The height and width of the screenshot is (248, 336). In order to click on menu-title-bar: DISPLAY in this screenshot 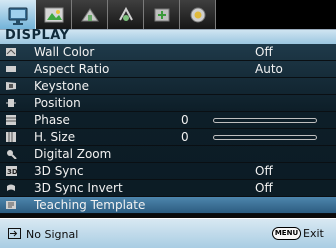, I will do `click(168, 36)`.